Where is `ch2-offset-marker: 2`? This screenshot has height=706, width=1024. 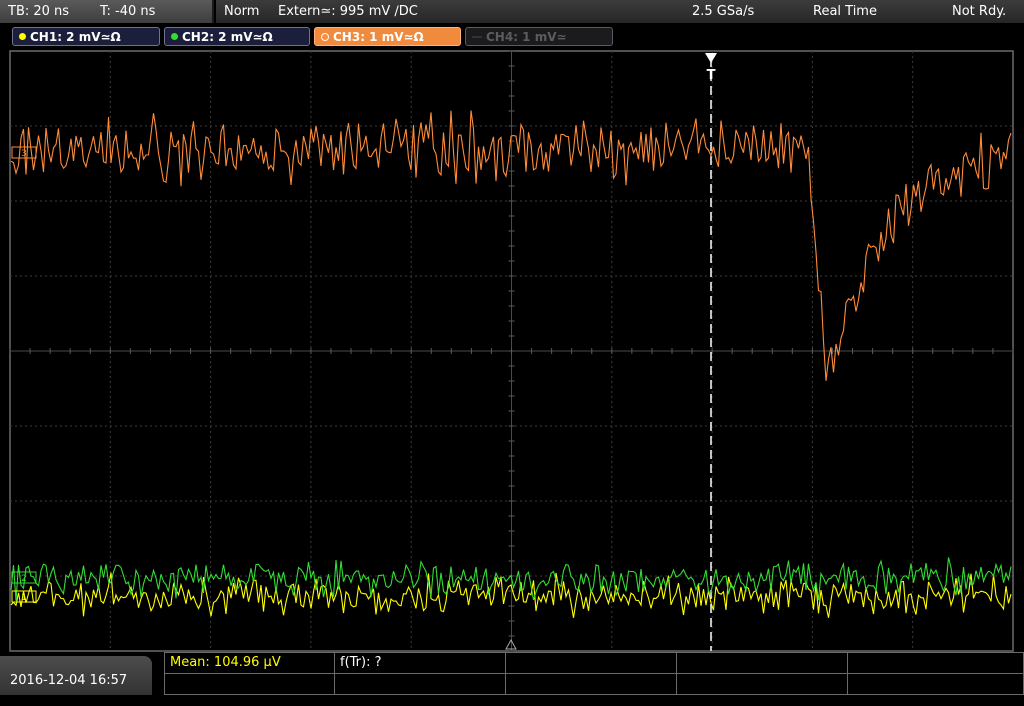
ch2-offset-marker: 2 is located at coordinates (24, 577).